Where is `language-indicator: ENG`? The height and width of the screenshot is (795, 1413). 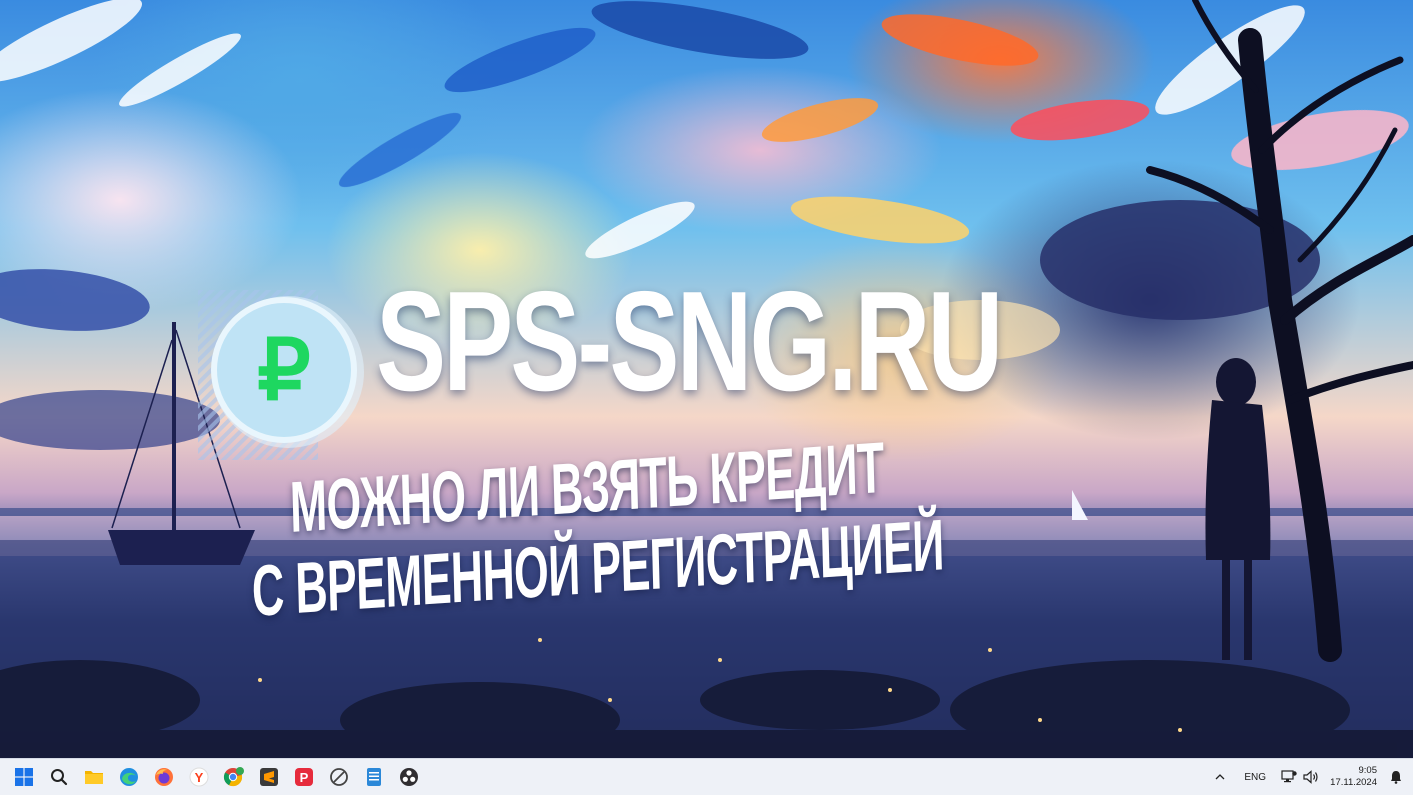 language-indicator: ENG is located at coordinates (1255, 777).